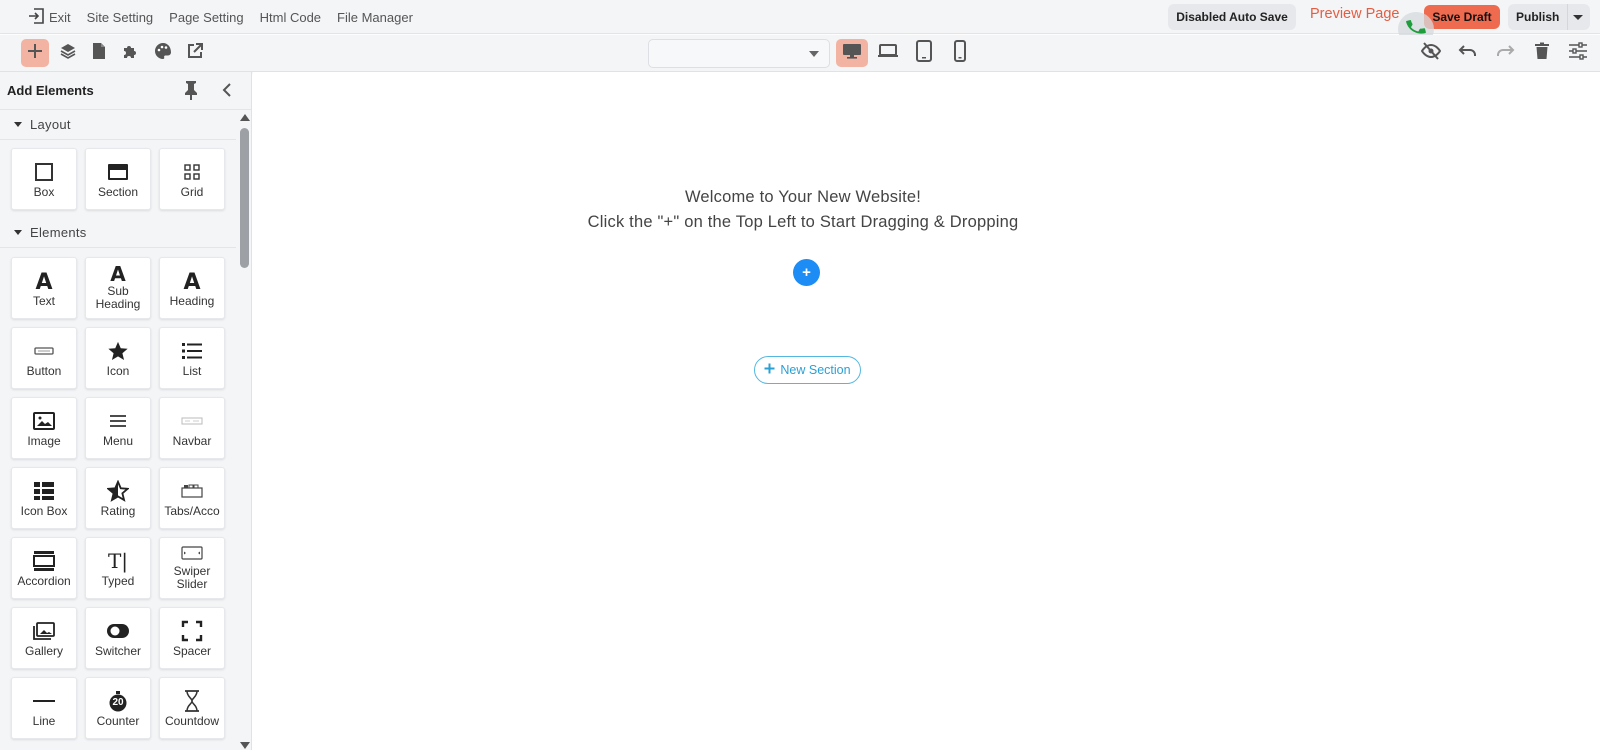 The image size is (1600, 750). I want to click on element-label: Image, so click(44, 441).